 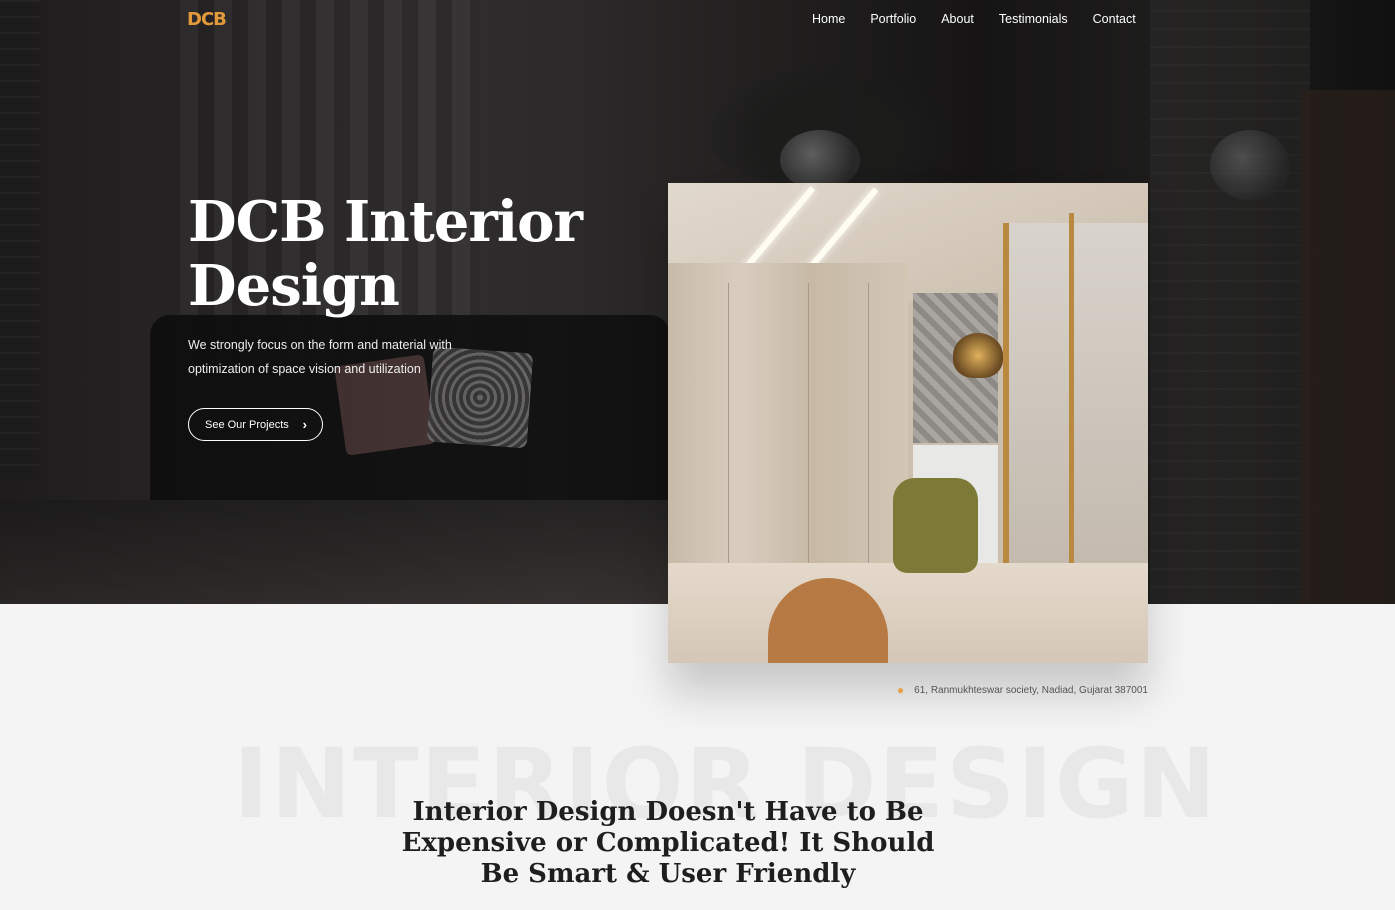 I want to click on hero-title-line: DCB Interior, so click(x=385, y=222).